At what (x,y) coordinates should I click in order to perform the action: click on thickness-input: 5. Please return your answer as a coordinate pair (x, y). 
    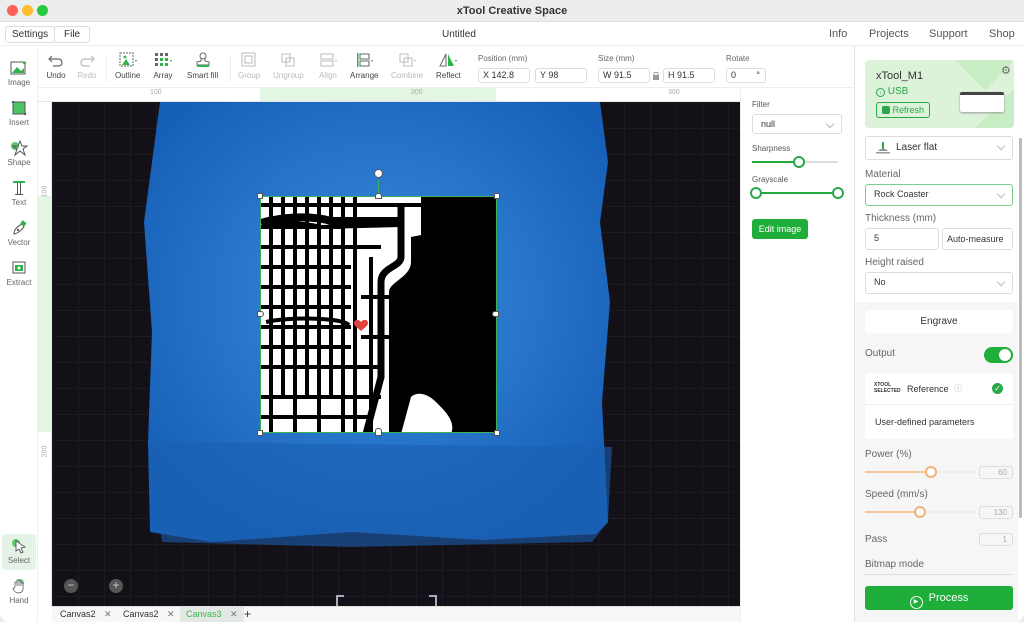
    Looking at the image, I should click on (902, 239).